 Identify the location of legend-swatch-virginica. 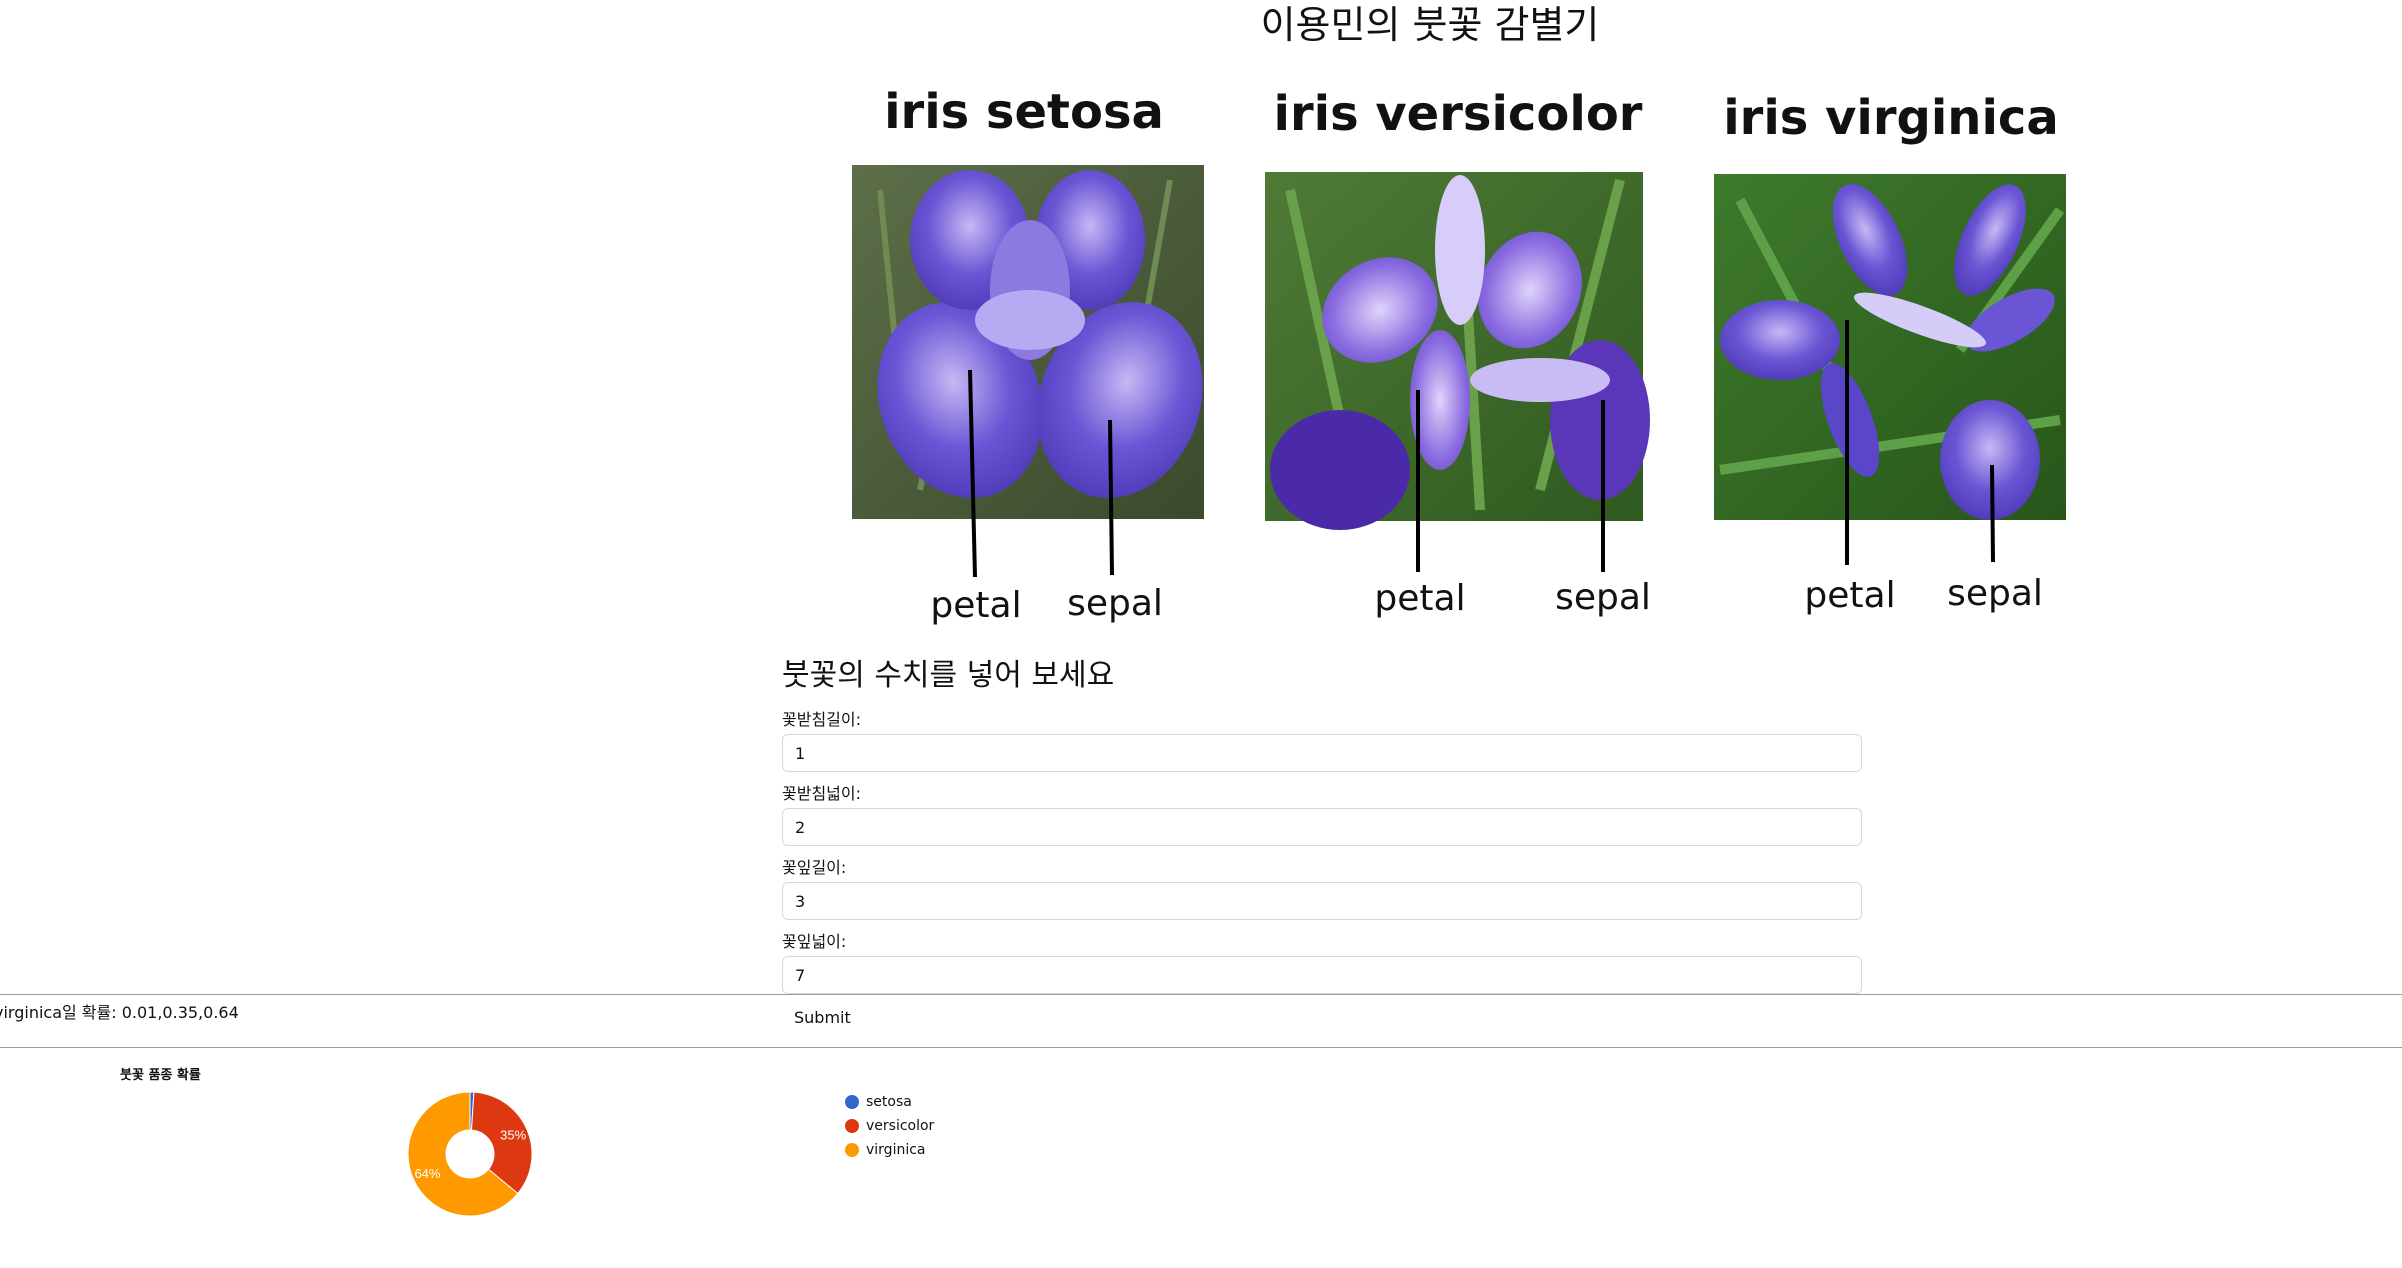
(852, 1150).